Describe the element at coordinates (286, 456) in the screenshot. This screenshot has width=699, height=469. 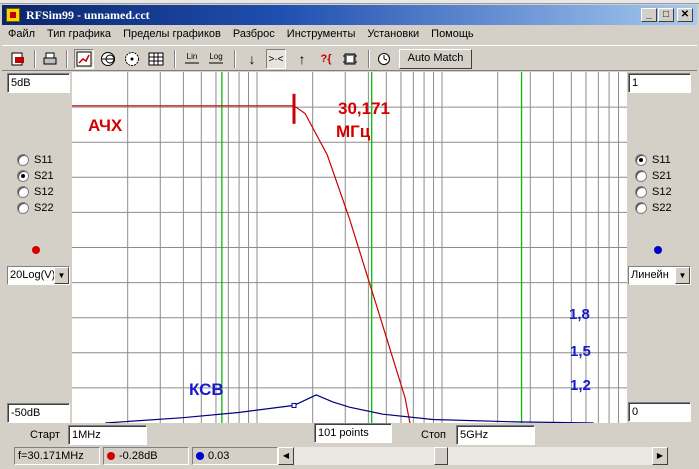
I see `scroll-left-icon: ◀` at that location.